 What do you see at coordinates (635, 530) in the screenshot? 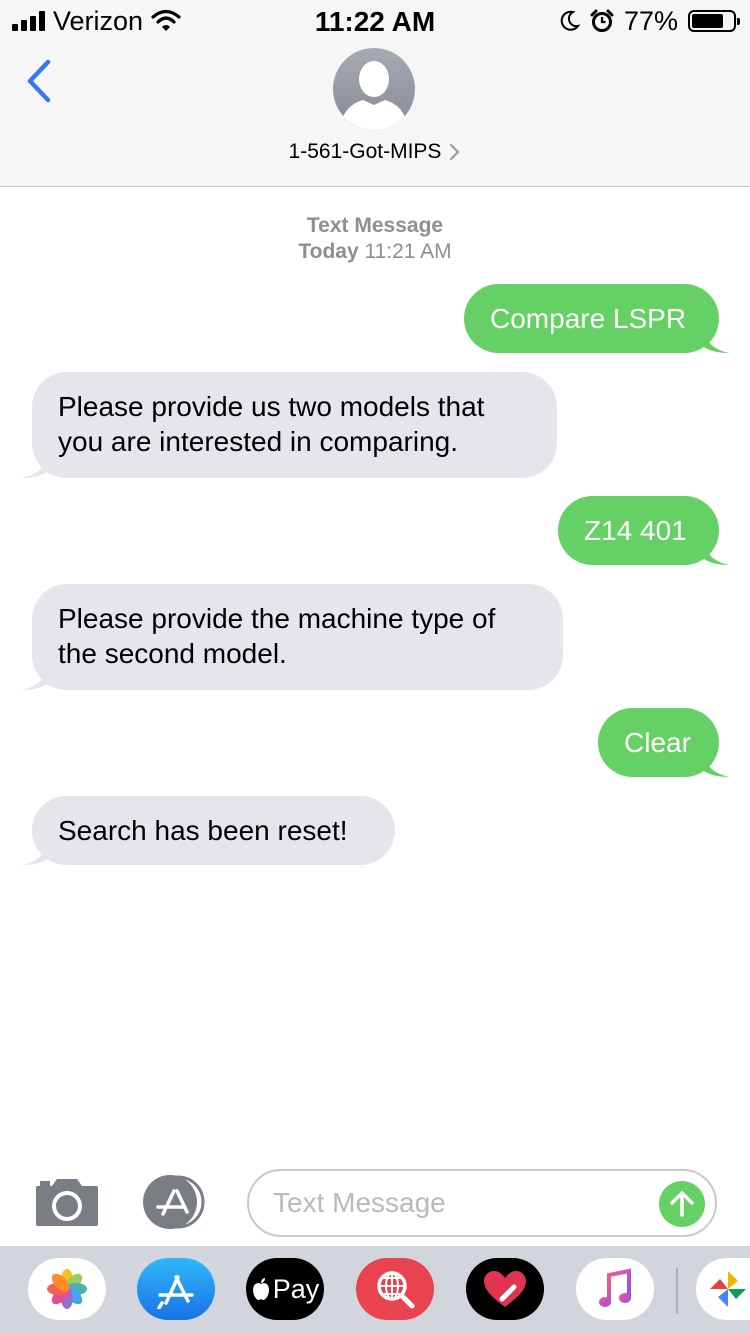
I see `message-text: Z14 401` at bounding box center [635, 530].